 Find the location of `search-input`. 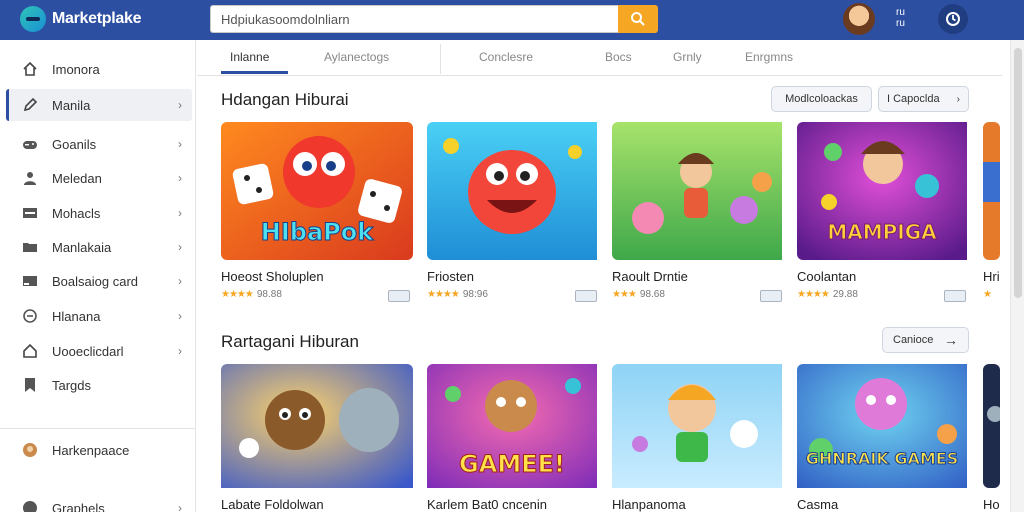

search-input is located at coordinates (414, 19).